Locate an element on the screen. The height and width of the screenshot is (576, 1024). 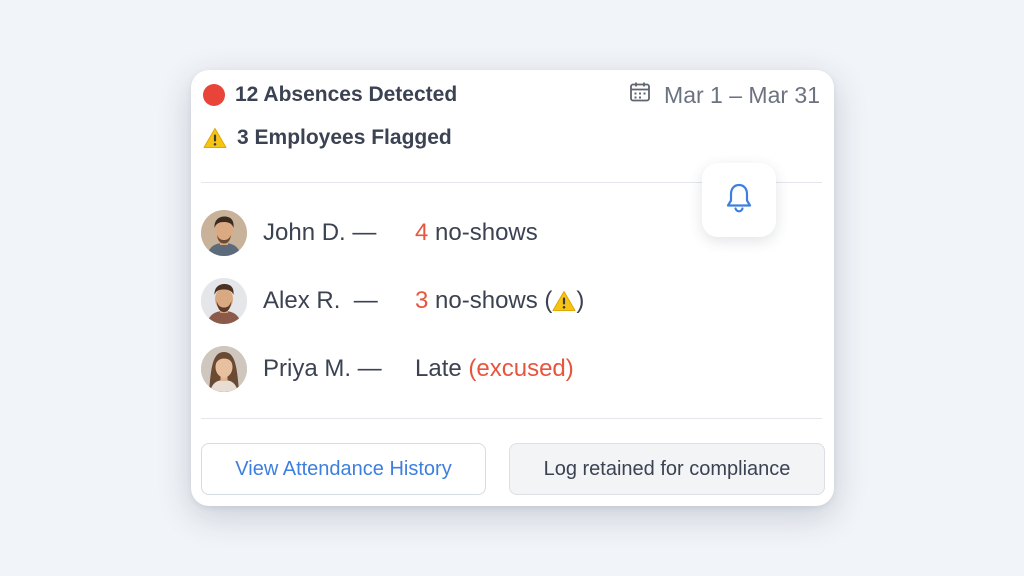
employee-status: 3 no-shows ( ) is located at coordinates (499, 301).